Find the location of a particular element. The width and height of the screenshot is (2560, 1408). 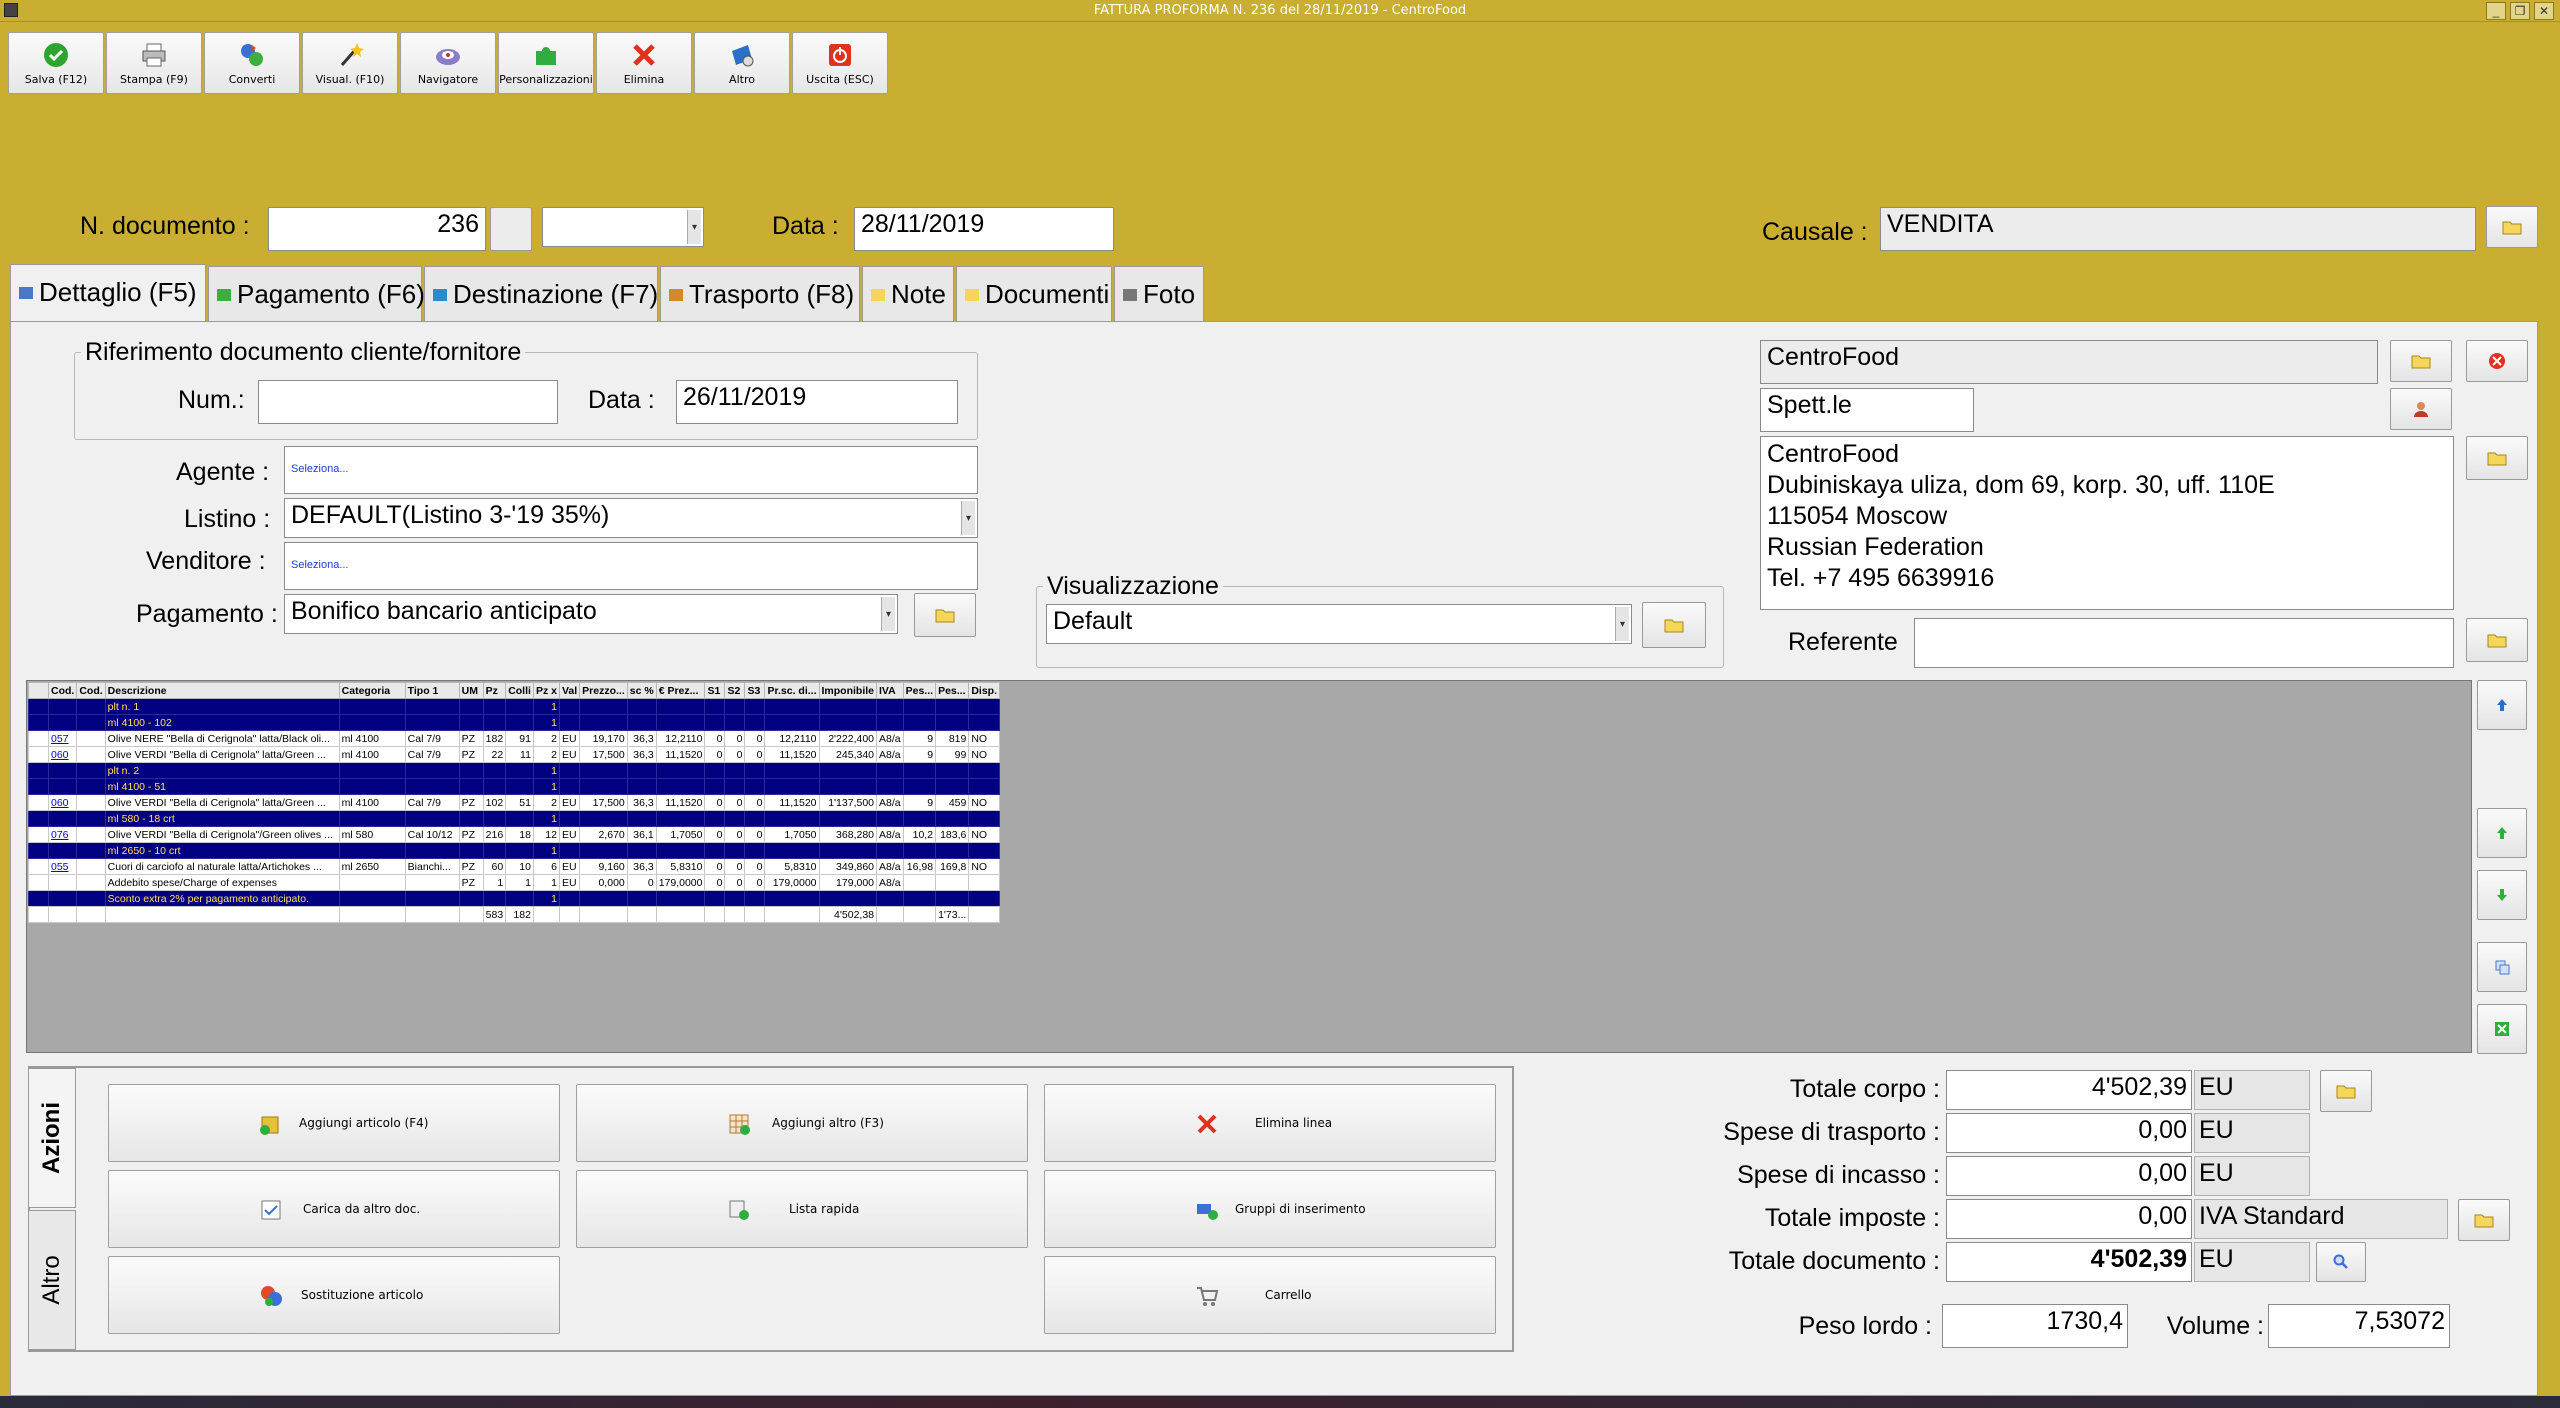

grid-cell: 182 is located at coordinates (494, 738).